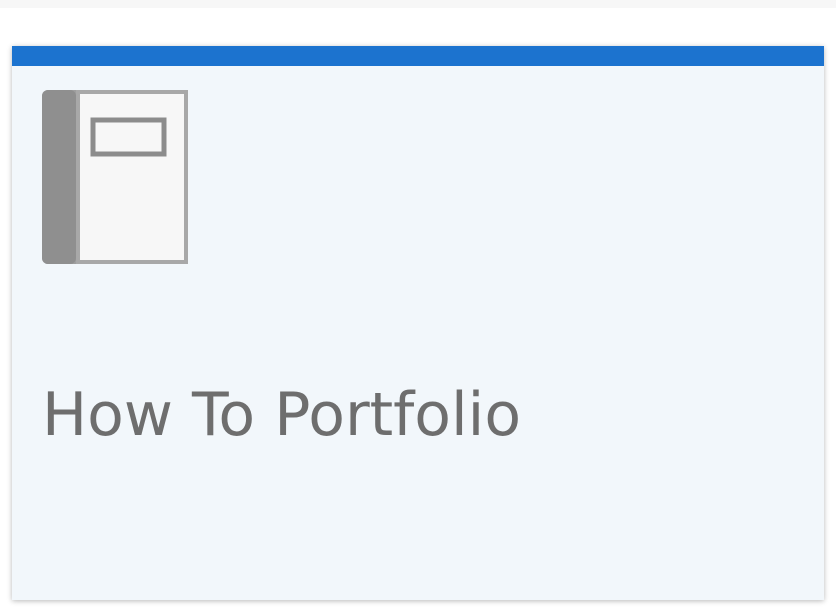  I want to click on card-accent-bar, so click(418, 56).